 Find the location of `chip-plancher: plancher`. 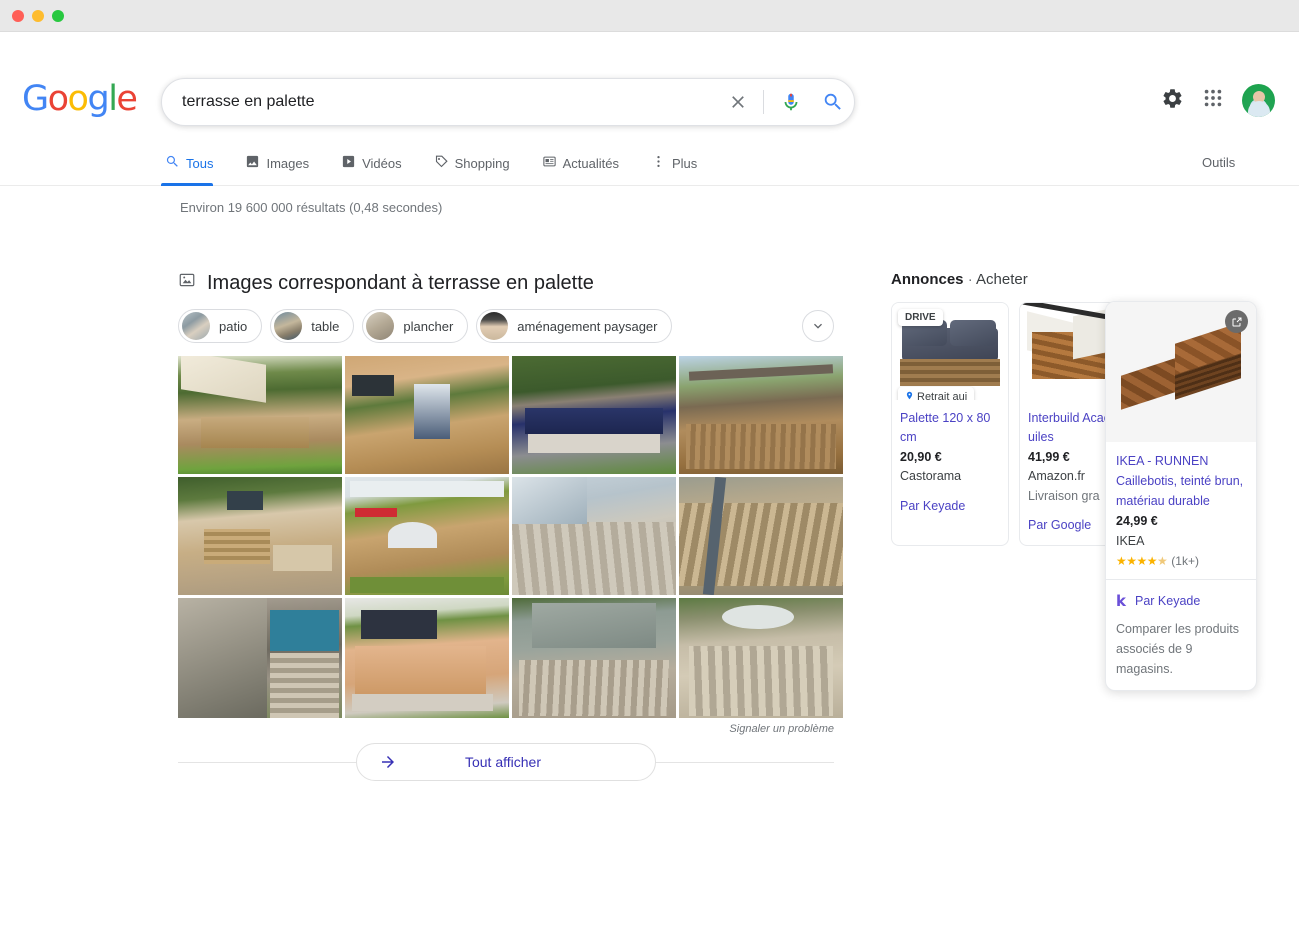

chip-plancher: plancher is located at coordinates (415, 326).